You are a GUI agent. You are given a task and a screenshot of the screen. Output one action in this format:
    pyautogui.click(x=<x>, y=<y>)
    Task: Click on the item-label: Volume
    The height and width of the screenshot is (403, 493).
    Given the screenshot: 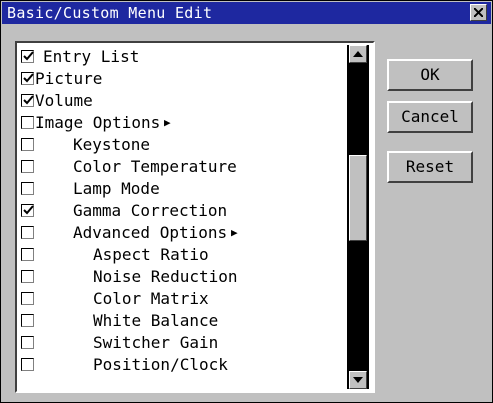 What is the action you would take?
    pyautogui.click(x=64, y=100)
    